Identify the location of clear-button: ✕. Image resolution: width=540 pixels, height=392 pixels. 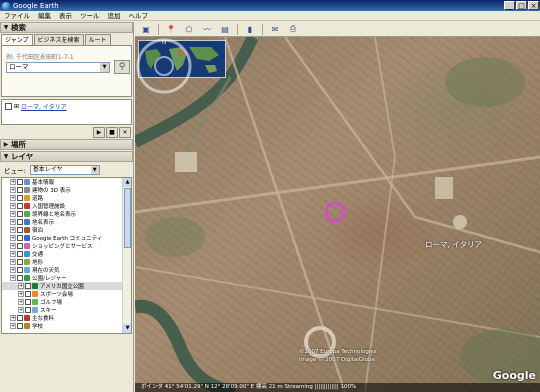
(125, 132).